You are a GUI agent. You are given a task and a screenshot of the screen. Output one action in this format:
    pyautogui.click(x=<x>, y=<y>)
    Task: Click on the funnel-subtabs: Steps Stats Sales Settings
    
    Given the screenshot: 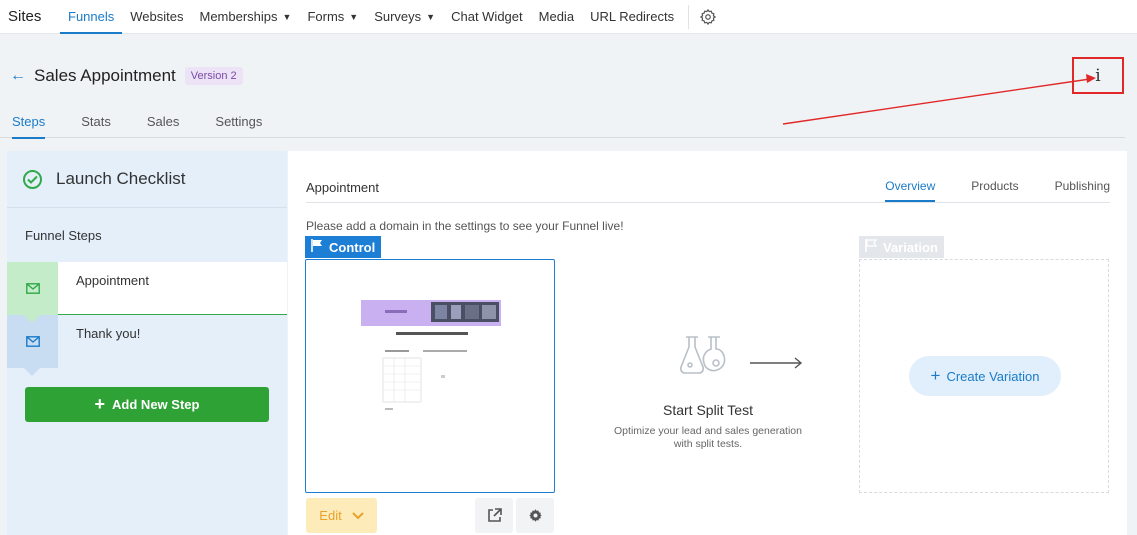 What is the action you would take?
    pyautogui.click(x=562, y=124)
    